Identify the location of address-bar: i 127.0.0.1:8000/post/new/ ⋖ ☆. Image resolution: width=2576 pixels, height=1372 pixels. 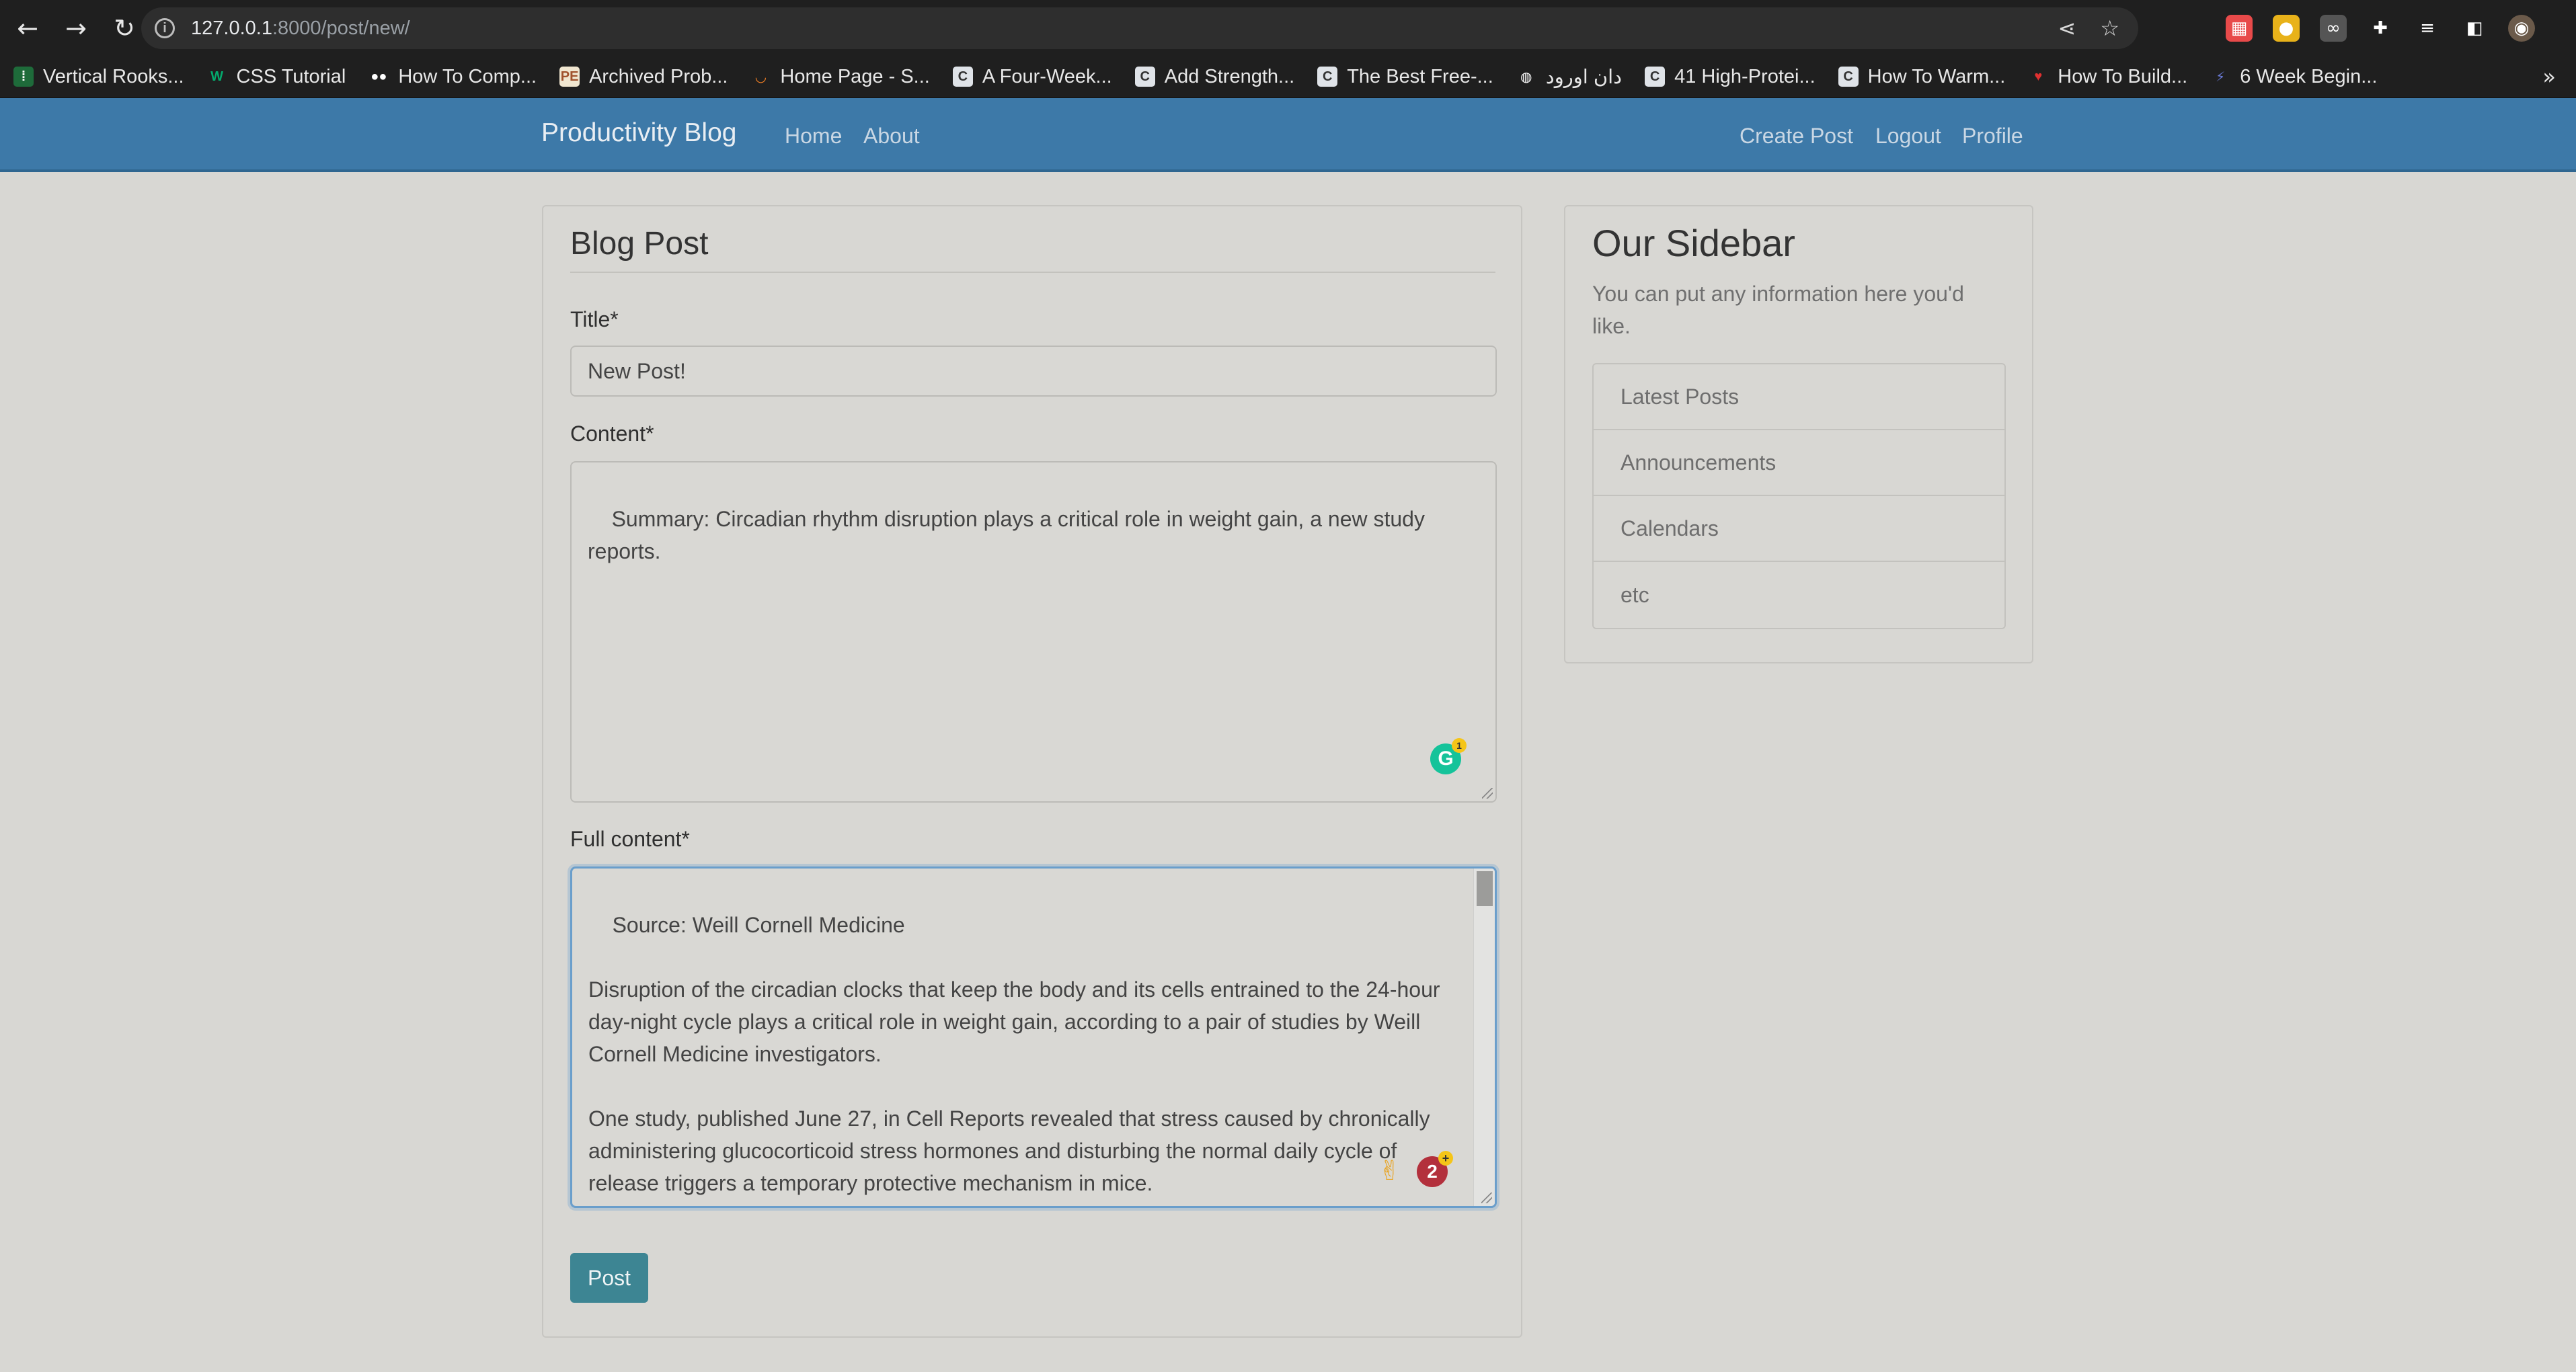
(1139, 28).